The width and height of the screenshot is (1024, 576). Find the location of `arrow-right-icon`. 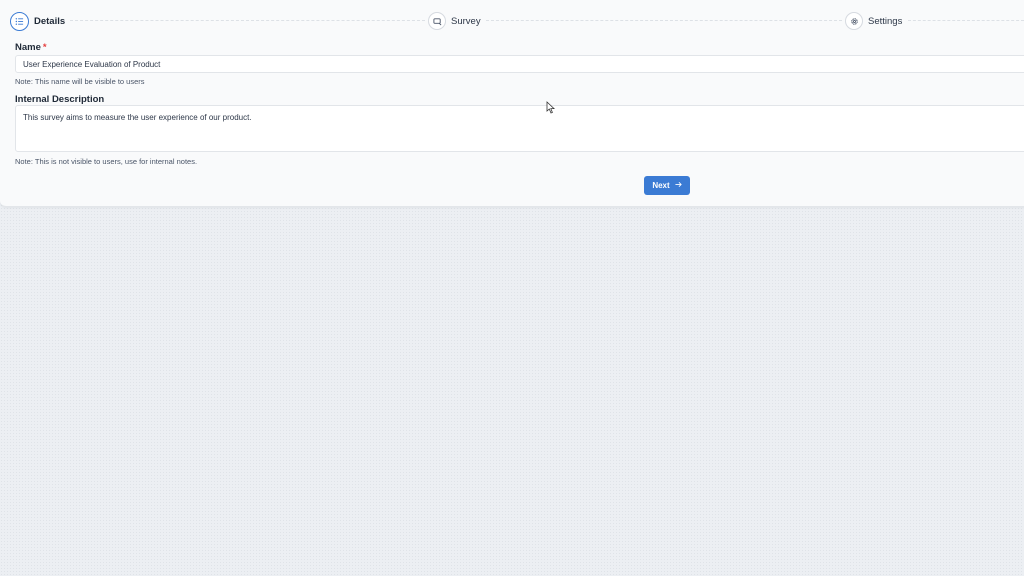

arrow-right-icon is located at coordinates (678, 185).